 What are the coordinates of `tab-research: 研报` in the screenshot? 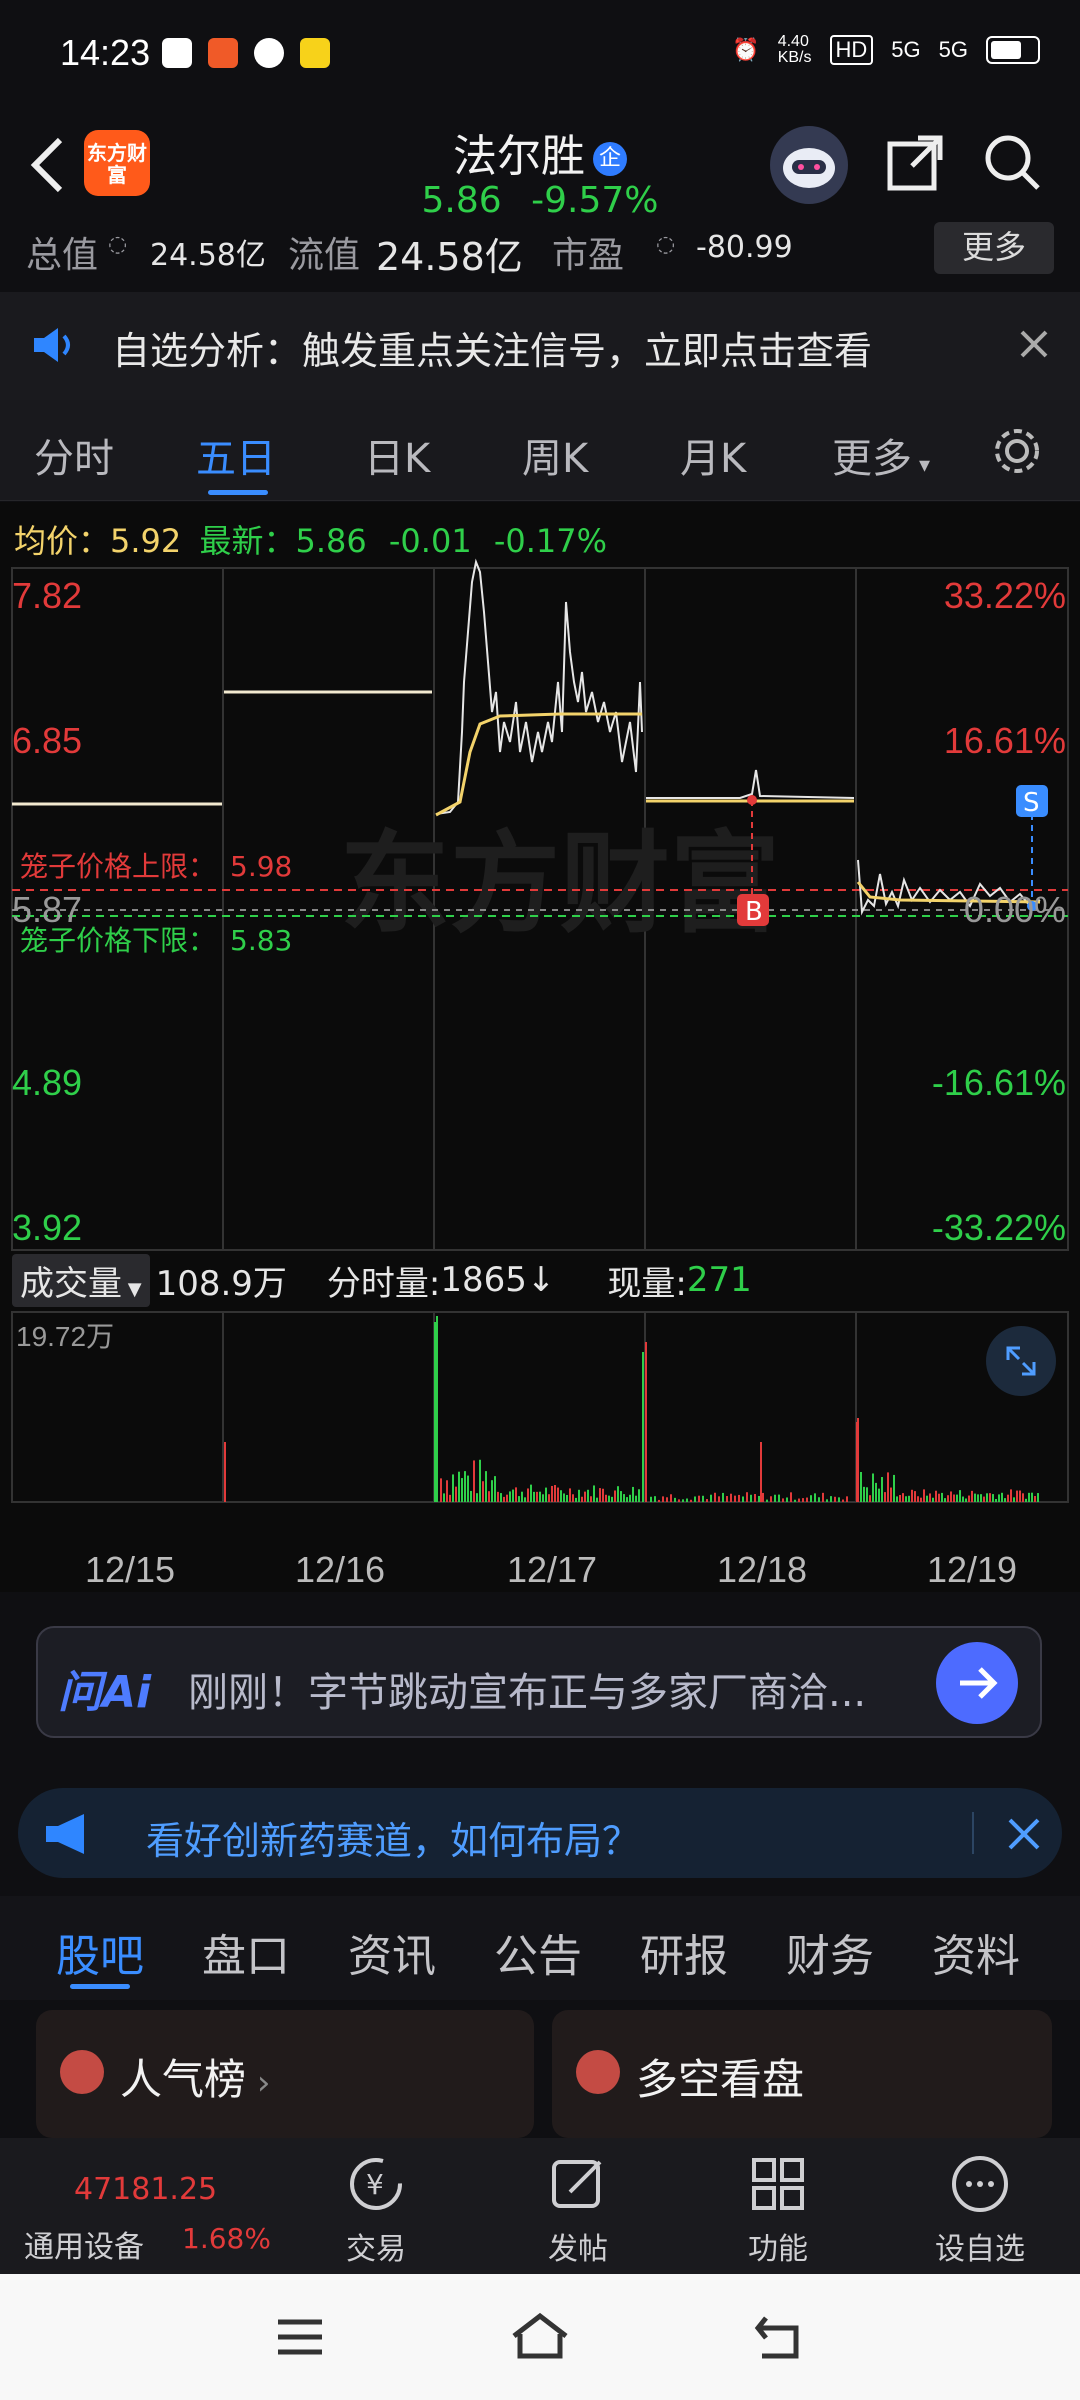 It's located at (684, 1952).